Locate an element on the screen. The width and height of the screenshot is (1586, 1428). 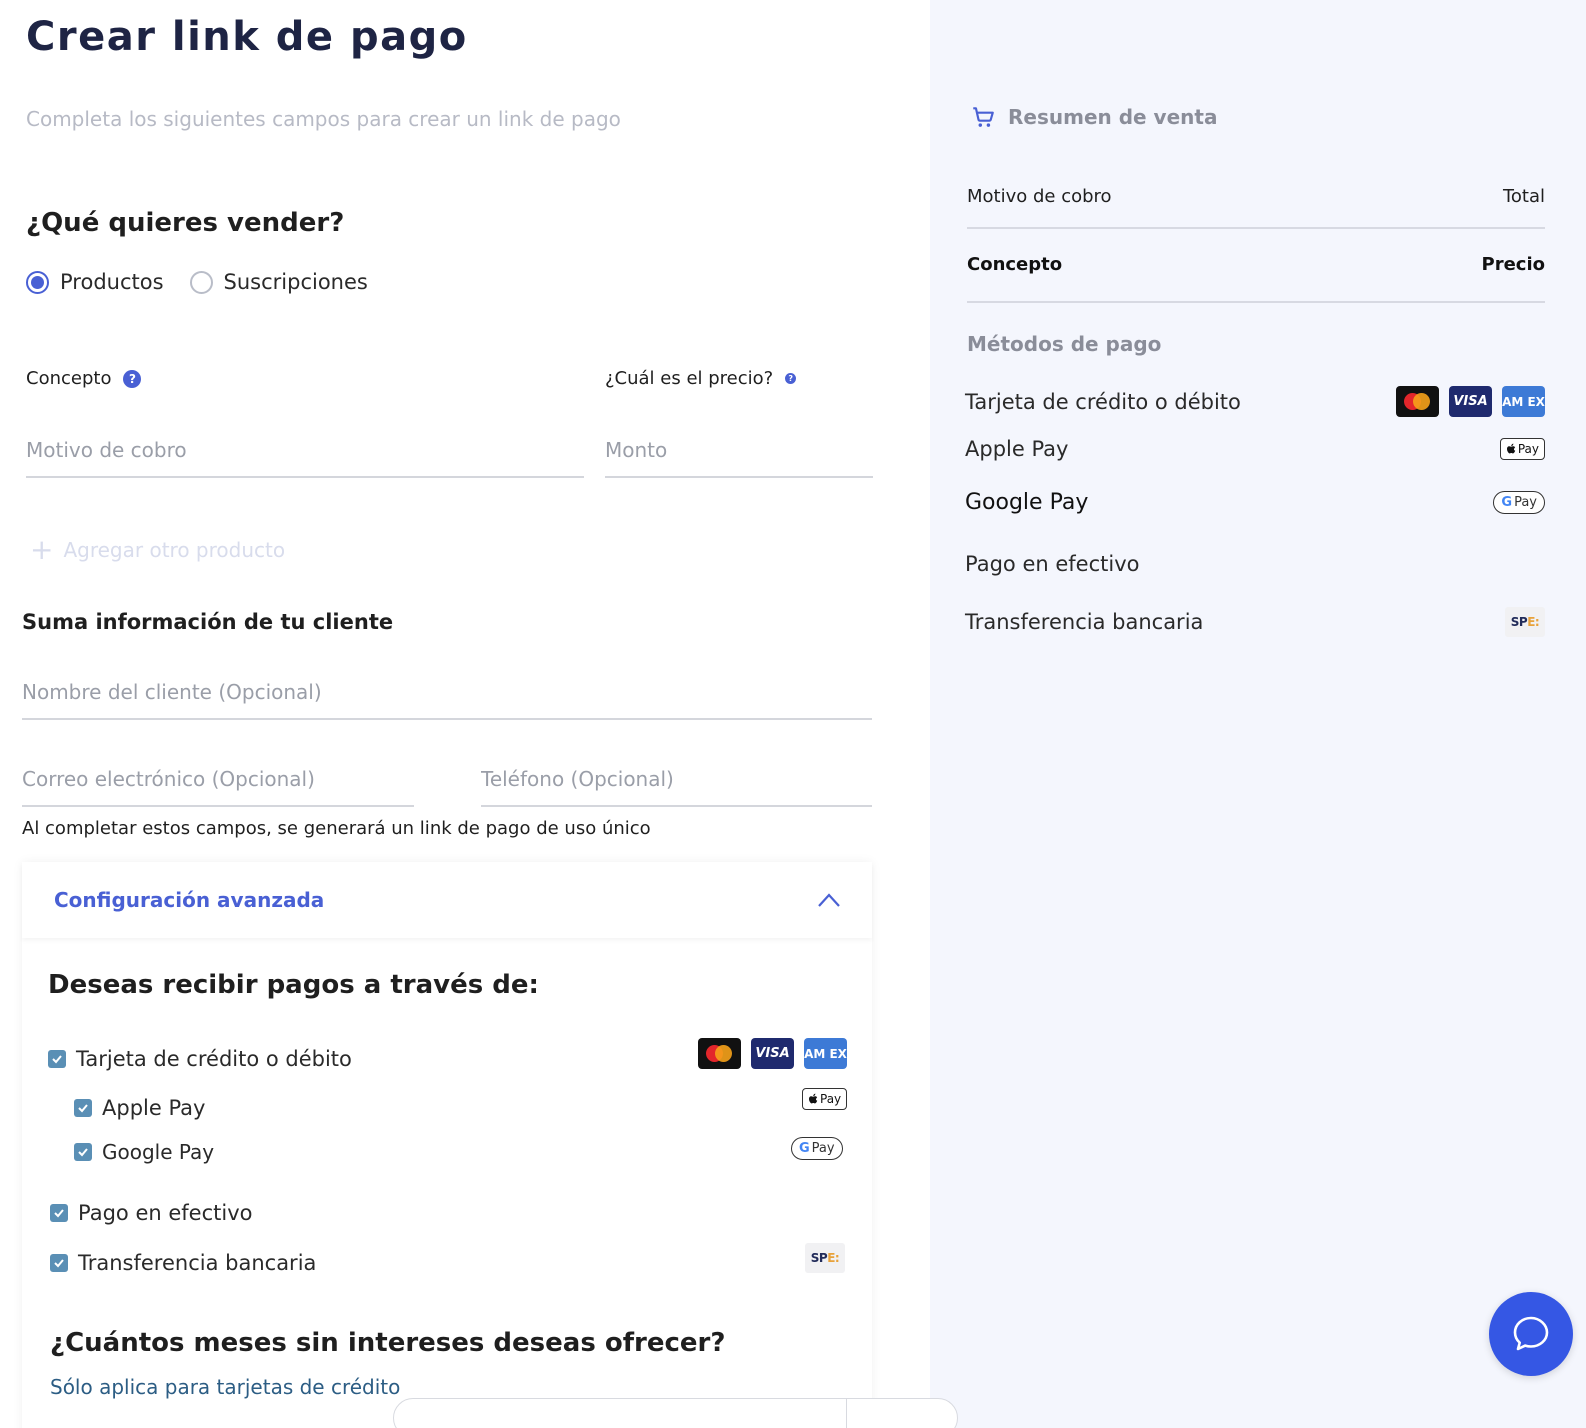
add-product-button: + Agregar otro producto is located at coordinates (157, 550).